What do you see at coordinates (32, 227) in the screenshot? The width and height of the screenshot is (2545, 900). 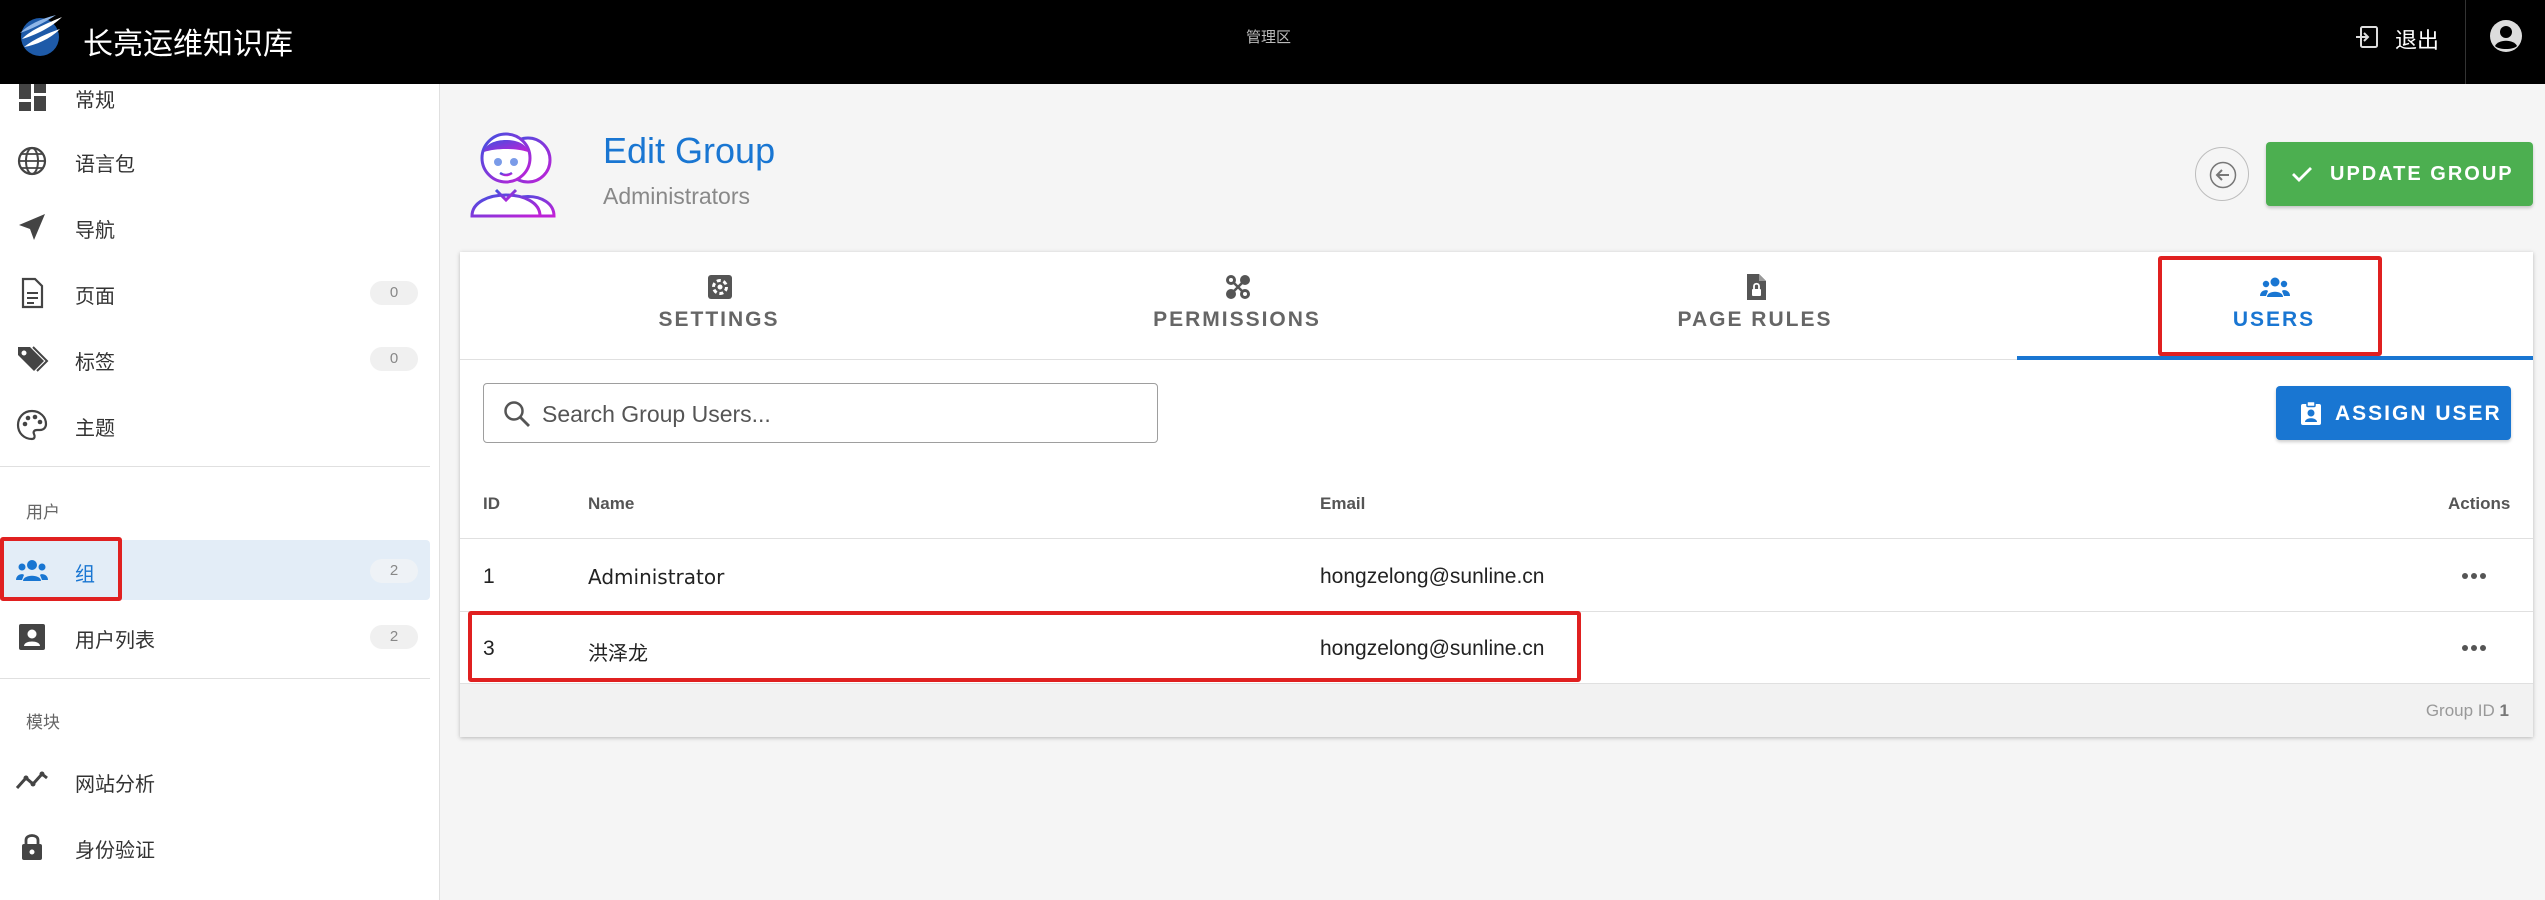 I see `navigation-icon` at bounding box center [32, 227].